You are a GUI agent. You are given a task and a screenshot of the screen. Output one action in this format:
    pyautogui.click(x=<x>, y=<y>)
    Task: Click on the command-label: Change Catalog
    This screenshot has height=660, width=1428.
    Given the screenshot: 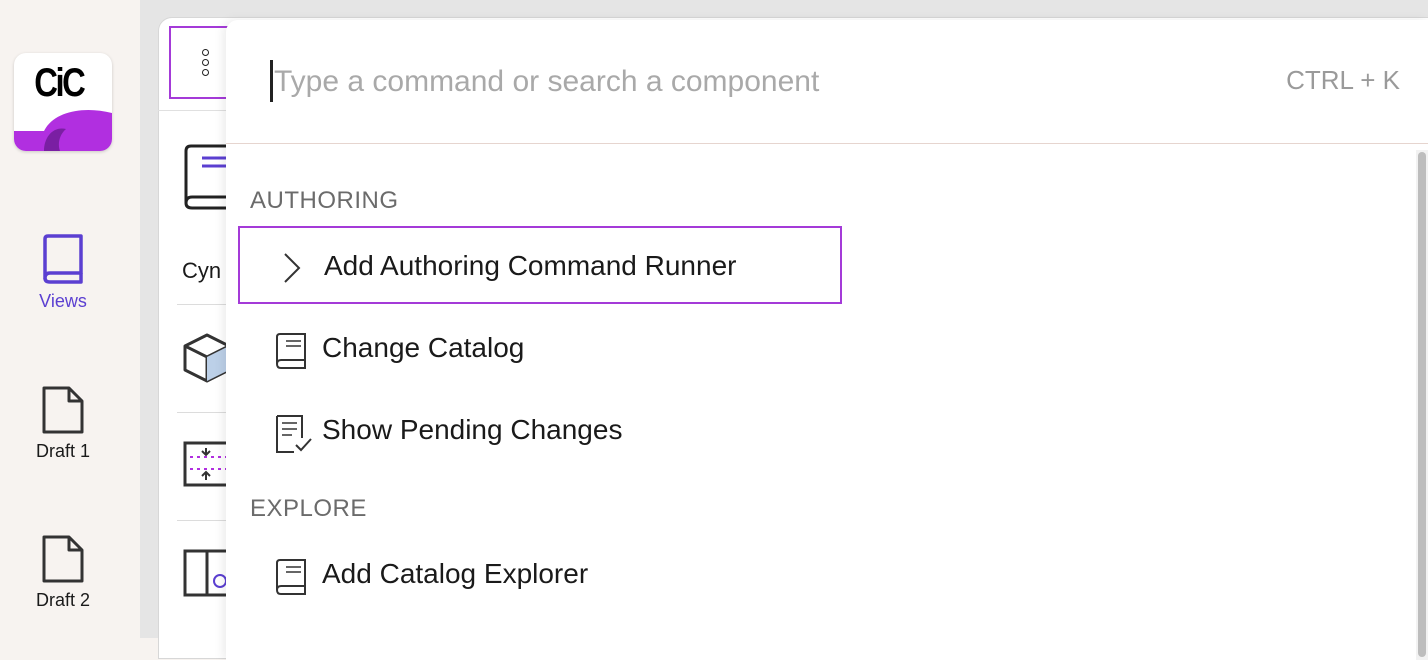 What is the action you would take?
    pyautogui.click(x=423, y=347)
    